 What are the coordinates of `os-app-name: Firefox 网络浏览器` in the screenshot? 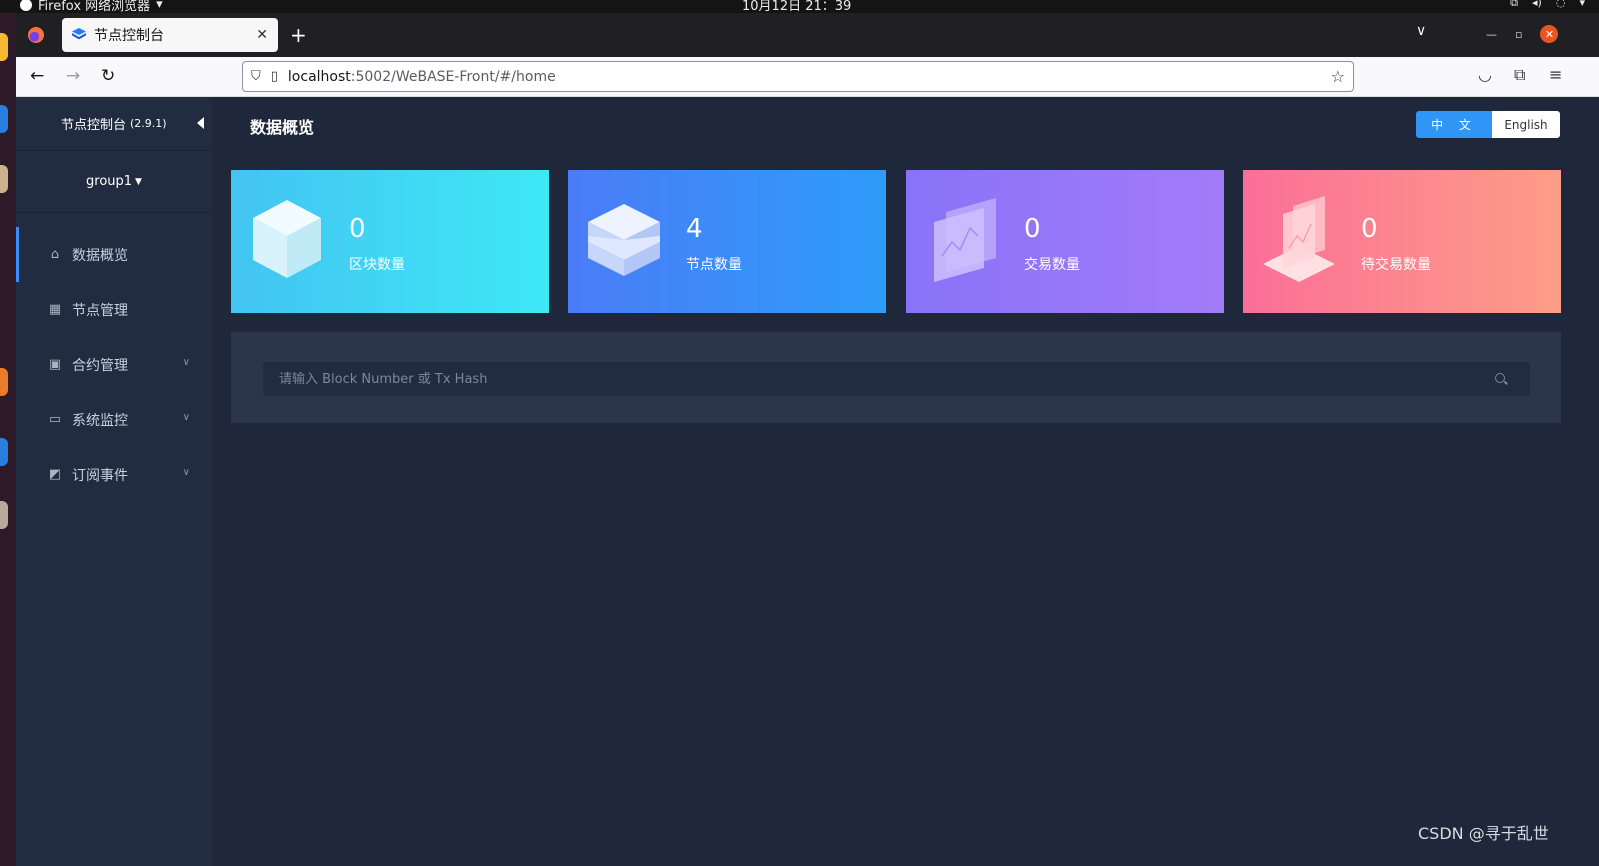 It's located at (94, 6).